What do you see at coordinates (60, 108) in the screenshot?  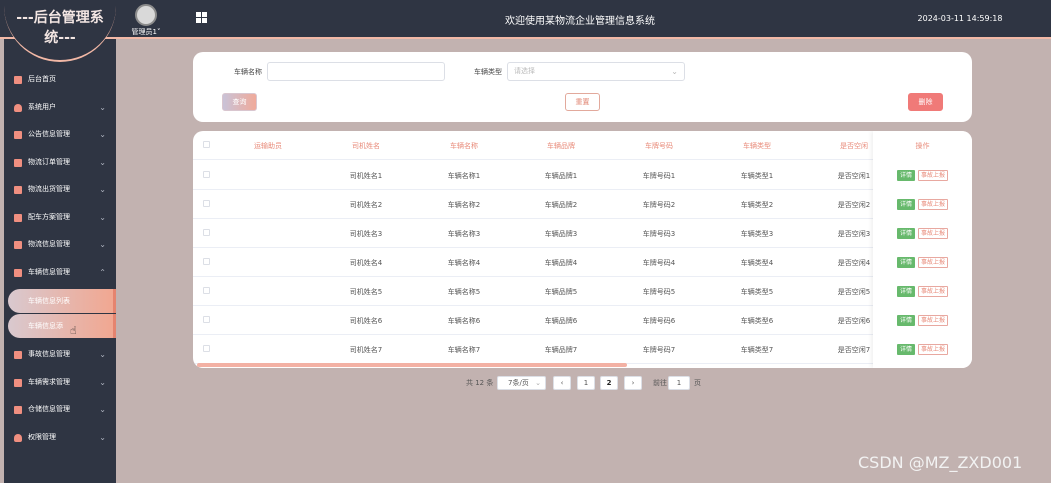 I see `sidebar-item-system-users: 系统用户 ⌄` at bounding box center [60, 108].